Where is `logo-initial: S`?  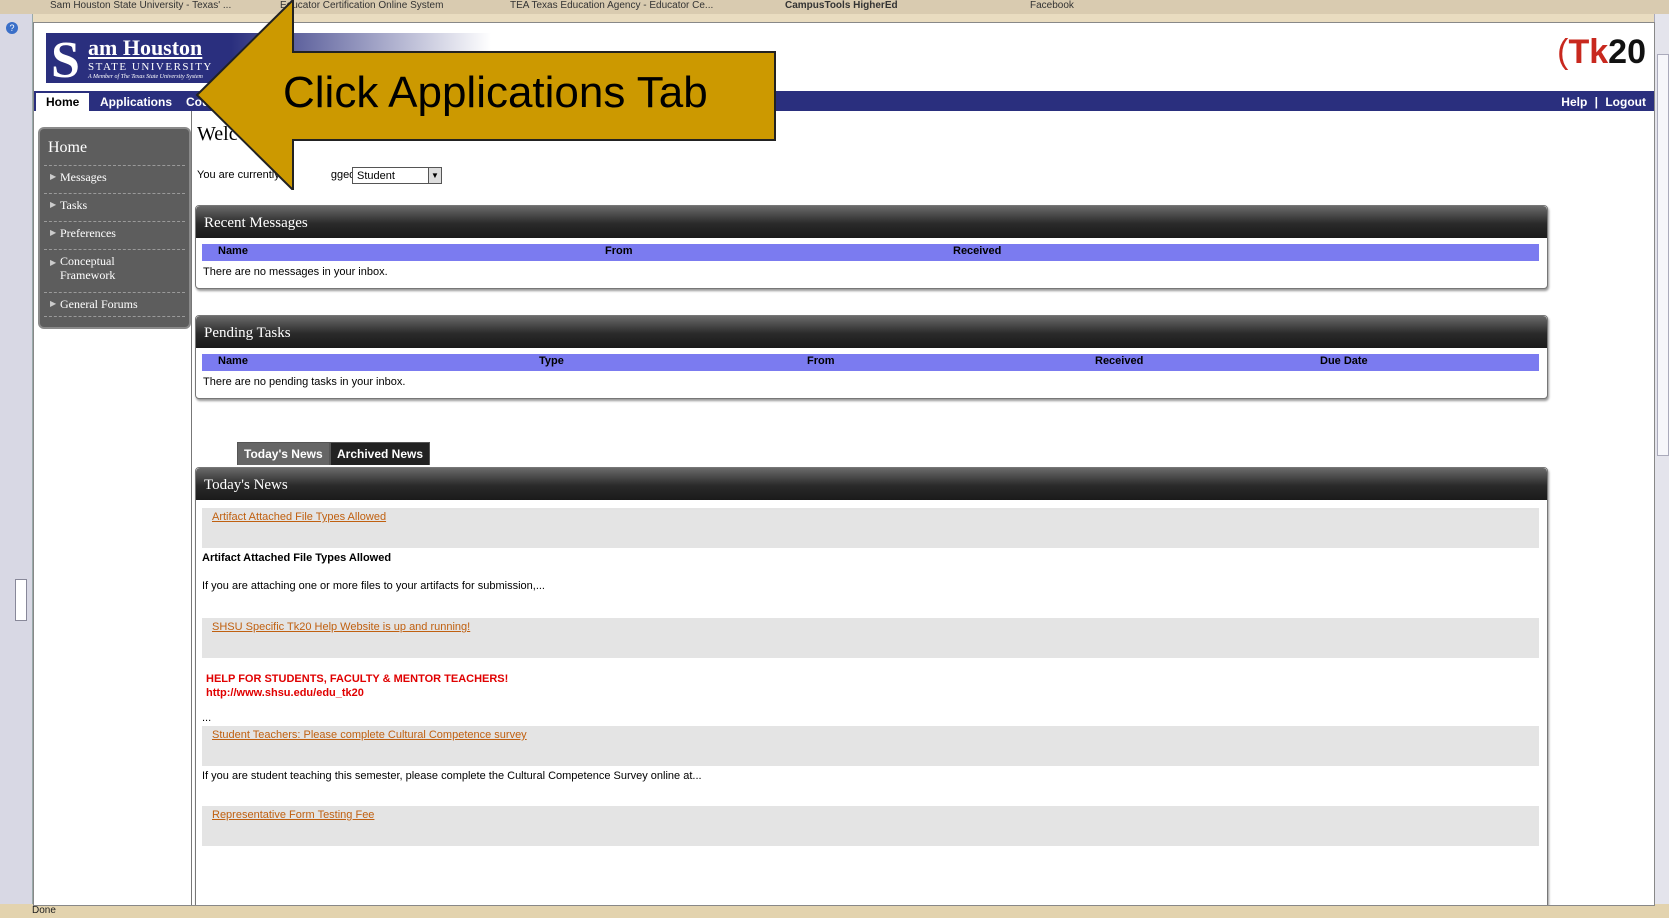
logo-initial: S is located at coordinates (65, 60).